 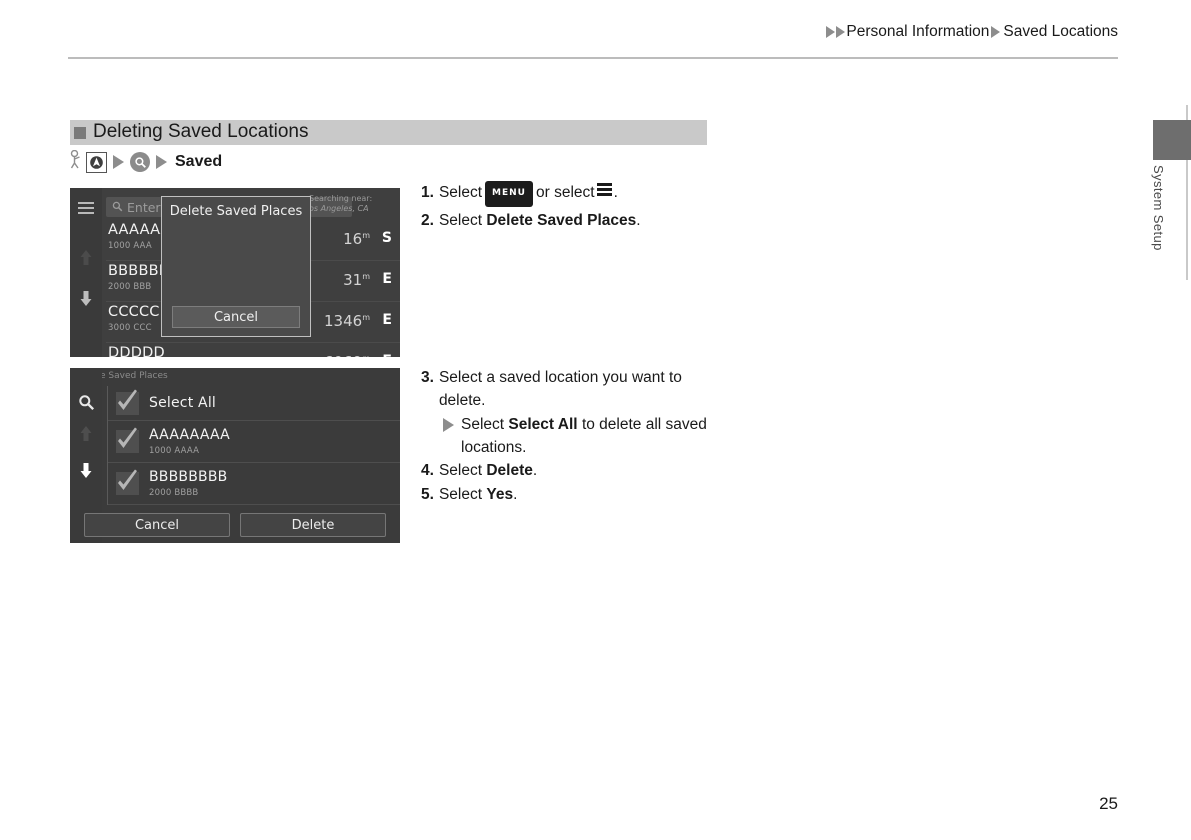 I want to click on step-2: 2. Select Delete Saved Places., so click(x=581, y=220).